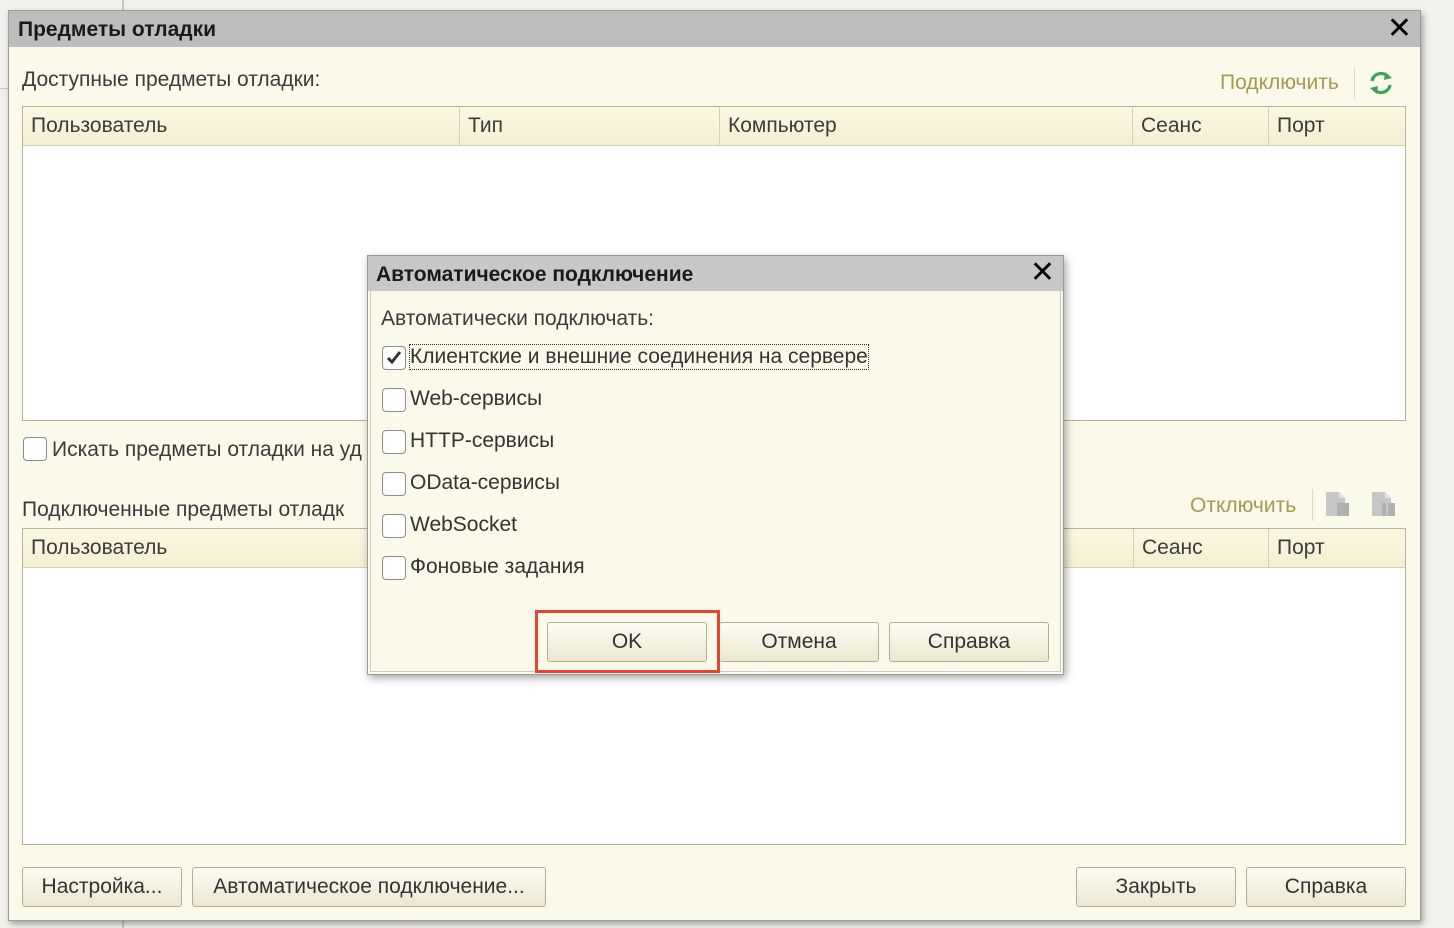  Describe the element at coordinates (394, 400) in the screenshot. I see `option-web-services-checkbox` at that location.